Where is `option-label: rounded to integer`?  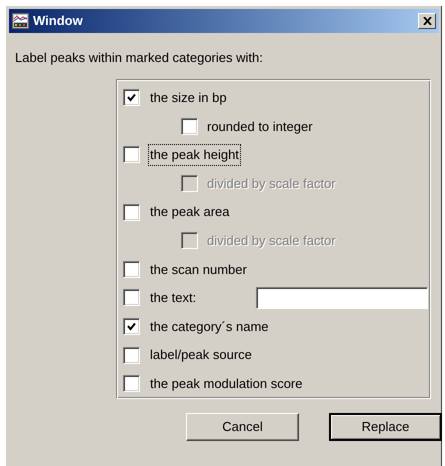
option-label: rounded to integer is located at coordinates (260, 127).